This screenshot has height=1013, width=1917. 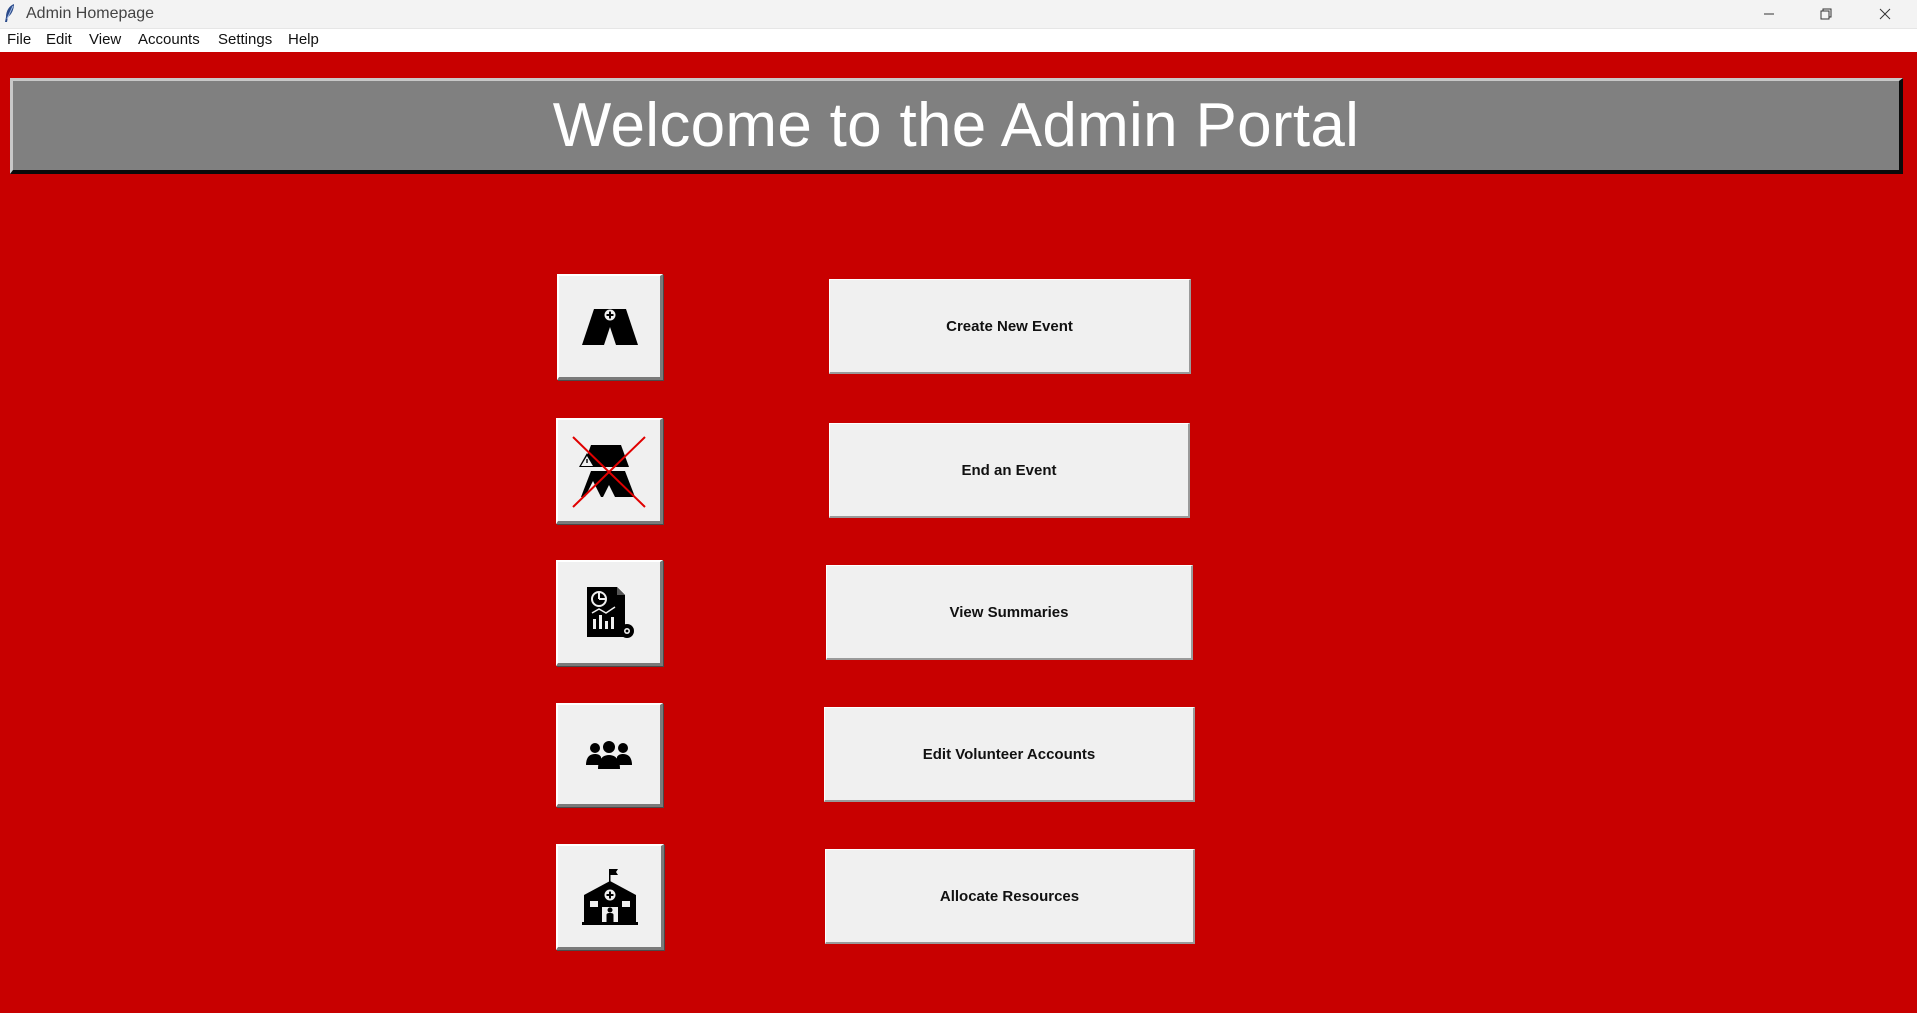 I want to click on menu-view: View, so click(x=105, y=39).